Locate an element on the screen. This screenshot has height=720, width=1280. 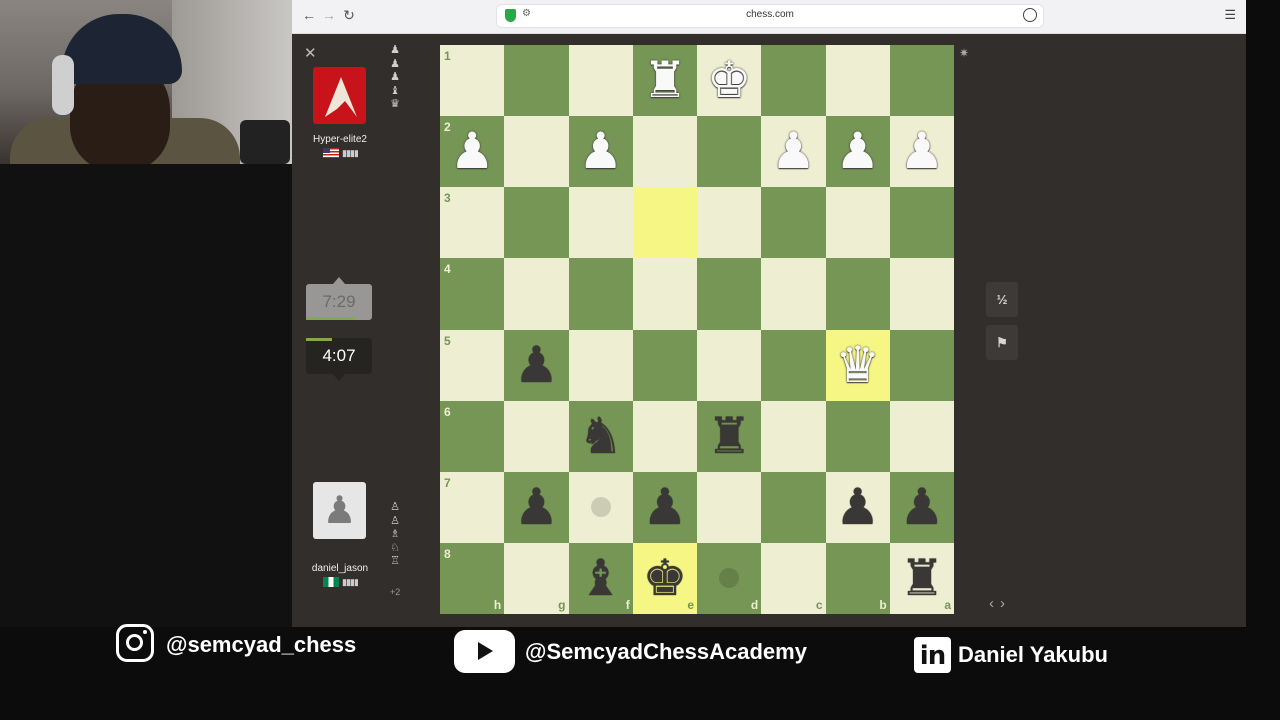
square-c4 is located at coordinates (793, 294).